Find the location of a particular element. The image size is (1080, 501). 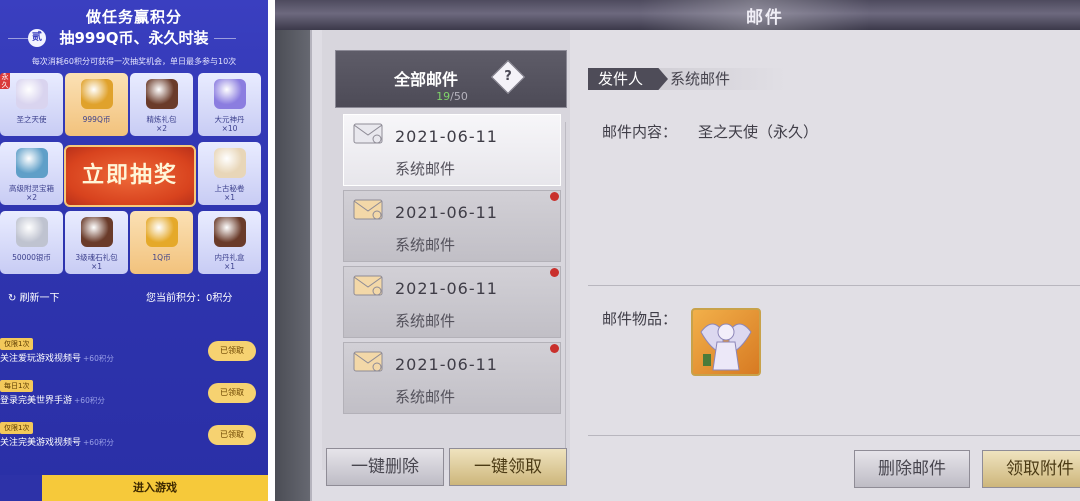

points-display: 您当前积分：0积分 is located at coordinates (189, 298).